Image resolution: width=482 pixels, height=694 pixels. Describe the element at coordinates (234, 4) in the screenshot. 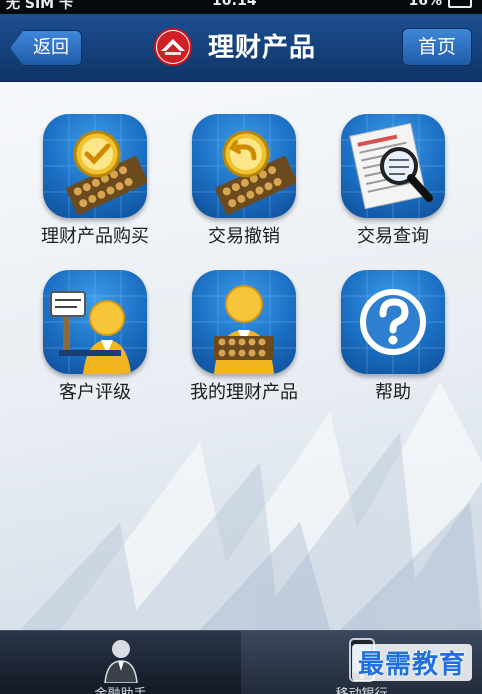

I see `status-time: 10:14` at that location.